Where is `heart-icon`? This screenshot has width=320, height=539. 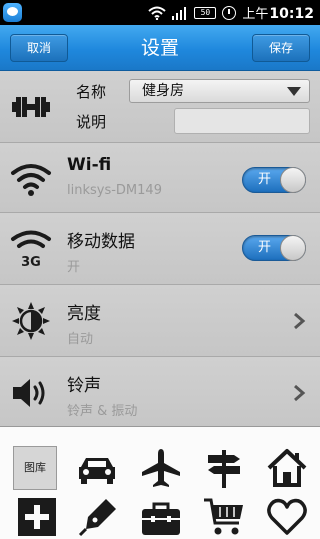 heart-icon is located at coordinates (287, 517).